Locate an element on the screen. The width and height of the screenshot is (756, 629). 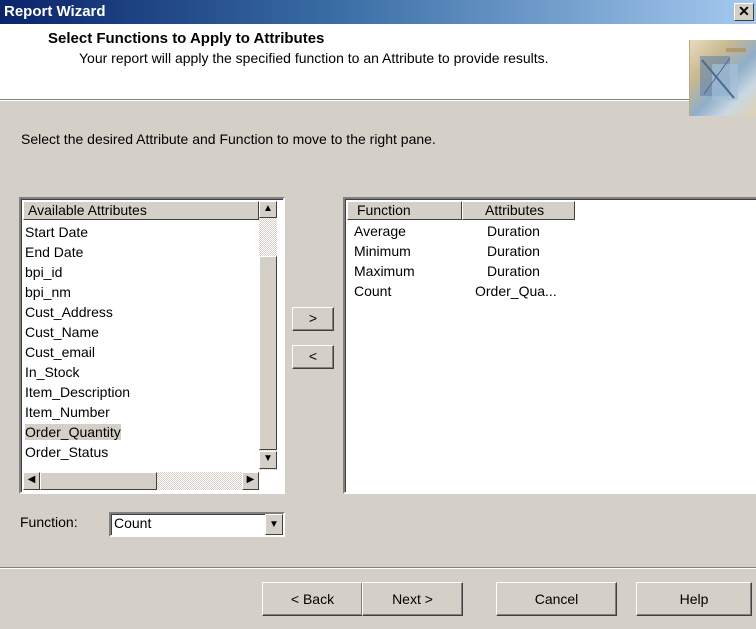
list-item: Cust_email is located at coordinates (142, 352).